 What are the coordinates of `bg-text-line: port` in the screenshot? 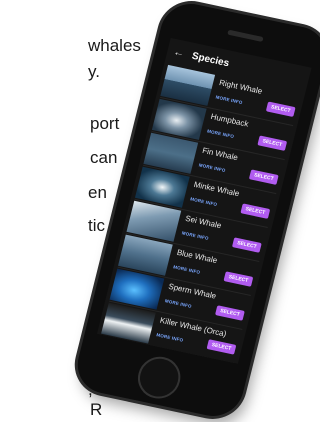 It's located at (105, 123).